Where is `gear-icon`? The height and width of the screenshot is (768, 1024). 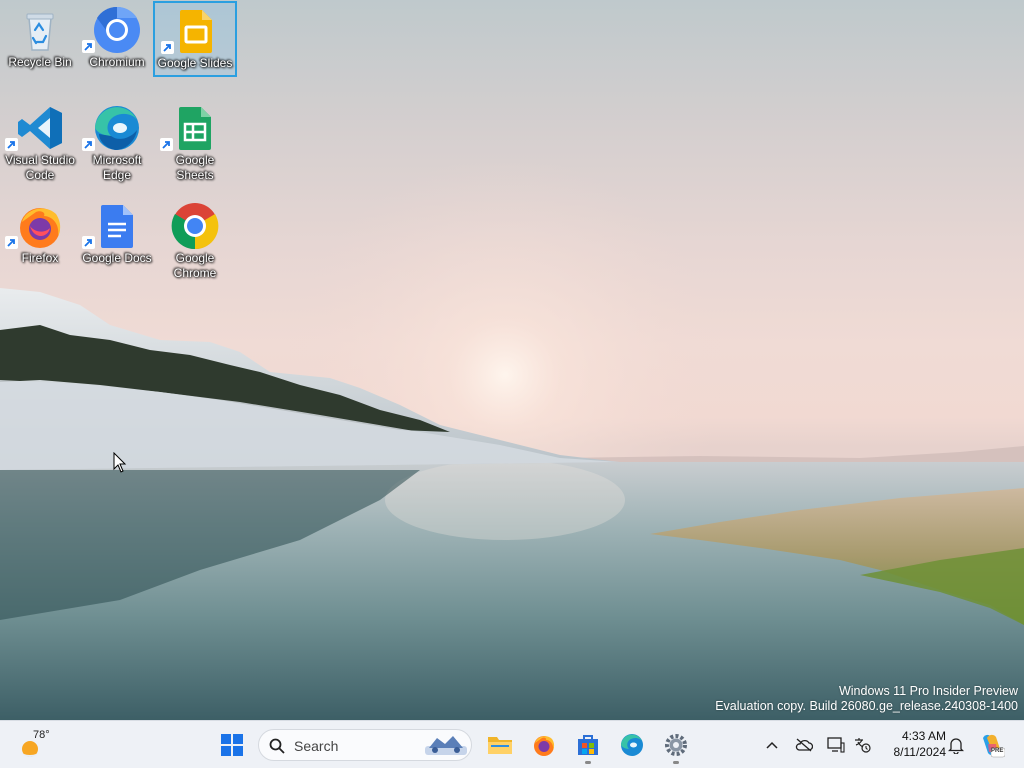 gear-icon is located at coordinates (676, 745).